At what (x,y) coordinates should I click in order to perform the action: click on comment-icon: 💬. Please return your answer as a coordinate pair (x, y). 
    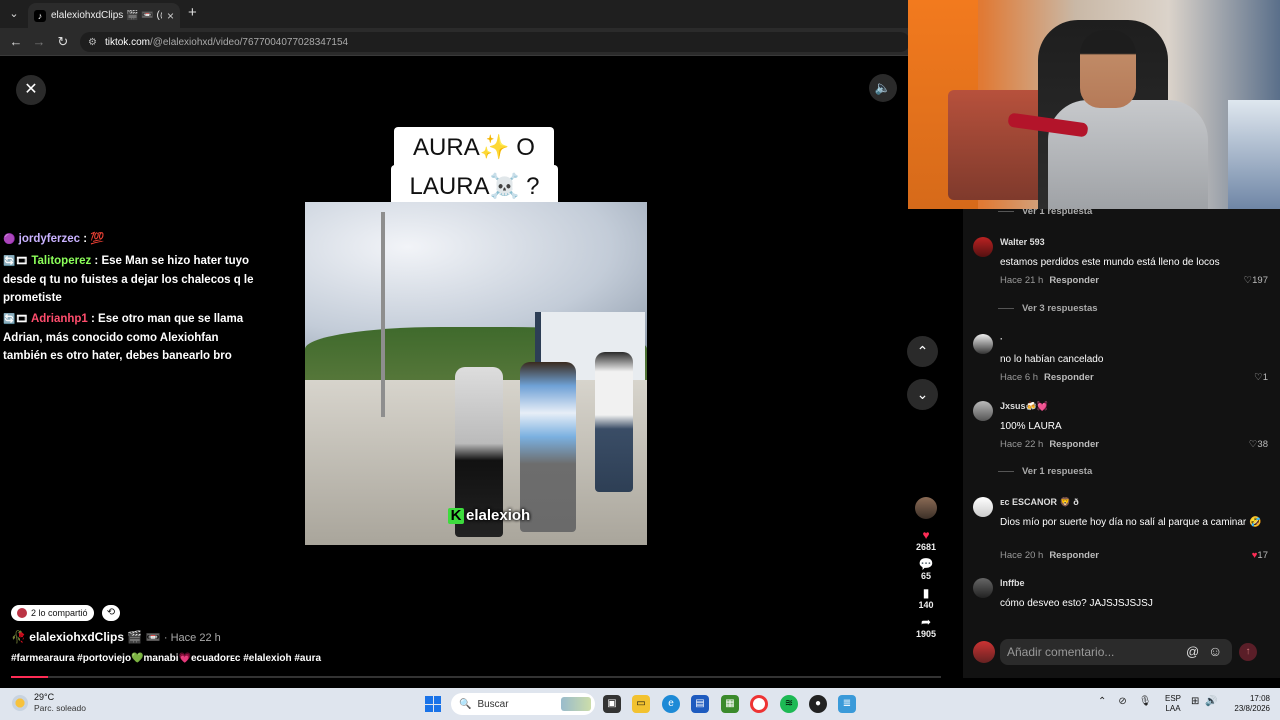
    Looking at the image, I should click on (926, 564).